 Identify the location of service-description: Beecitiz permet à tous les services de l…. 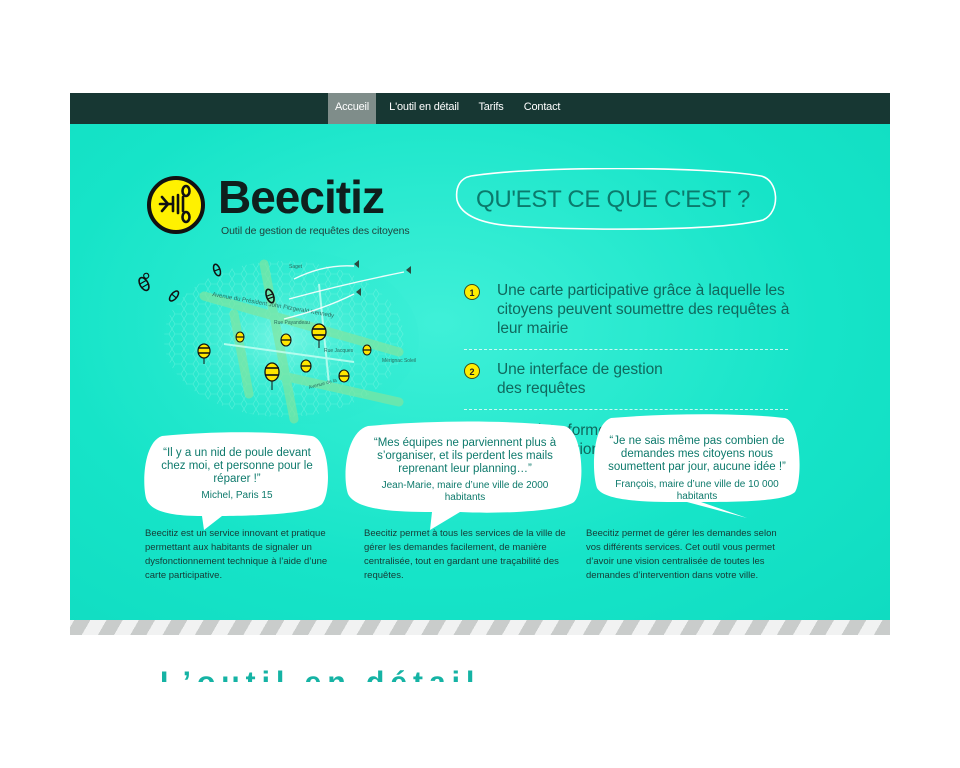
(465, 554).